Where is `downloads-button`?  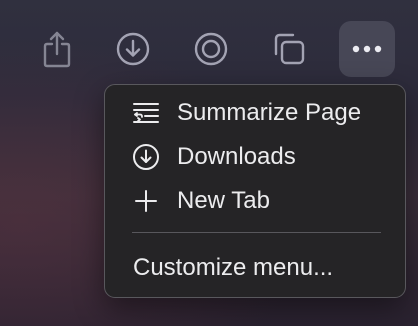
downloads-button is located at coordinates (133, 49).